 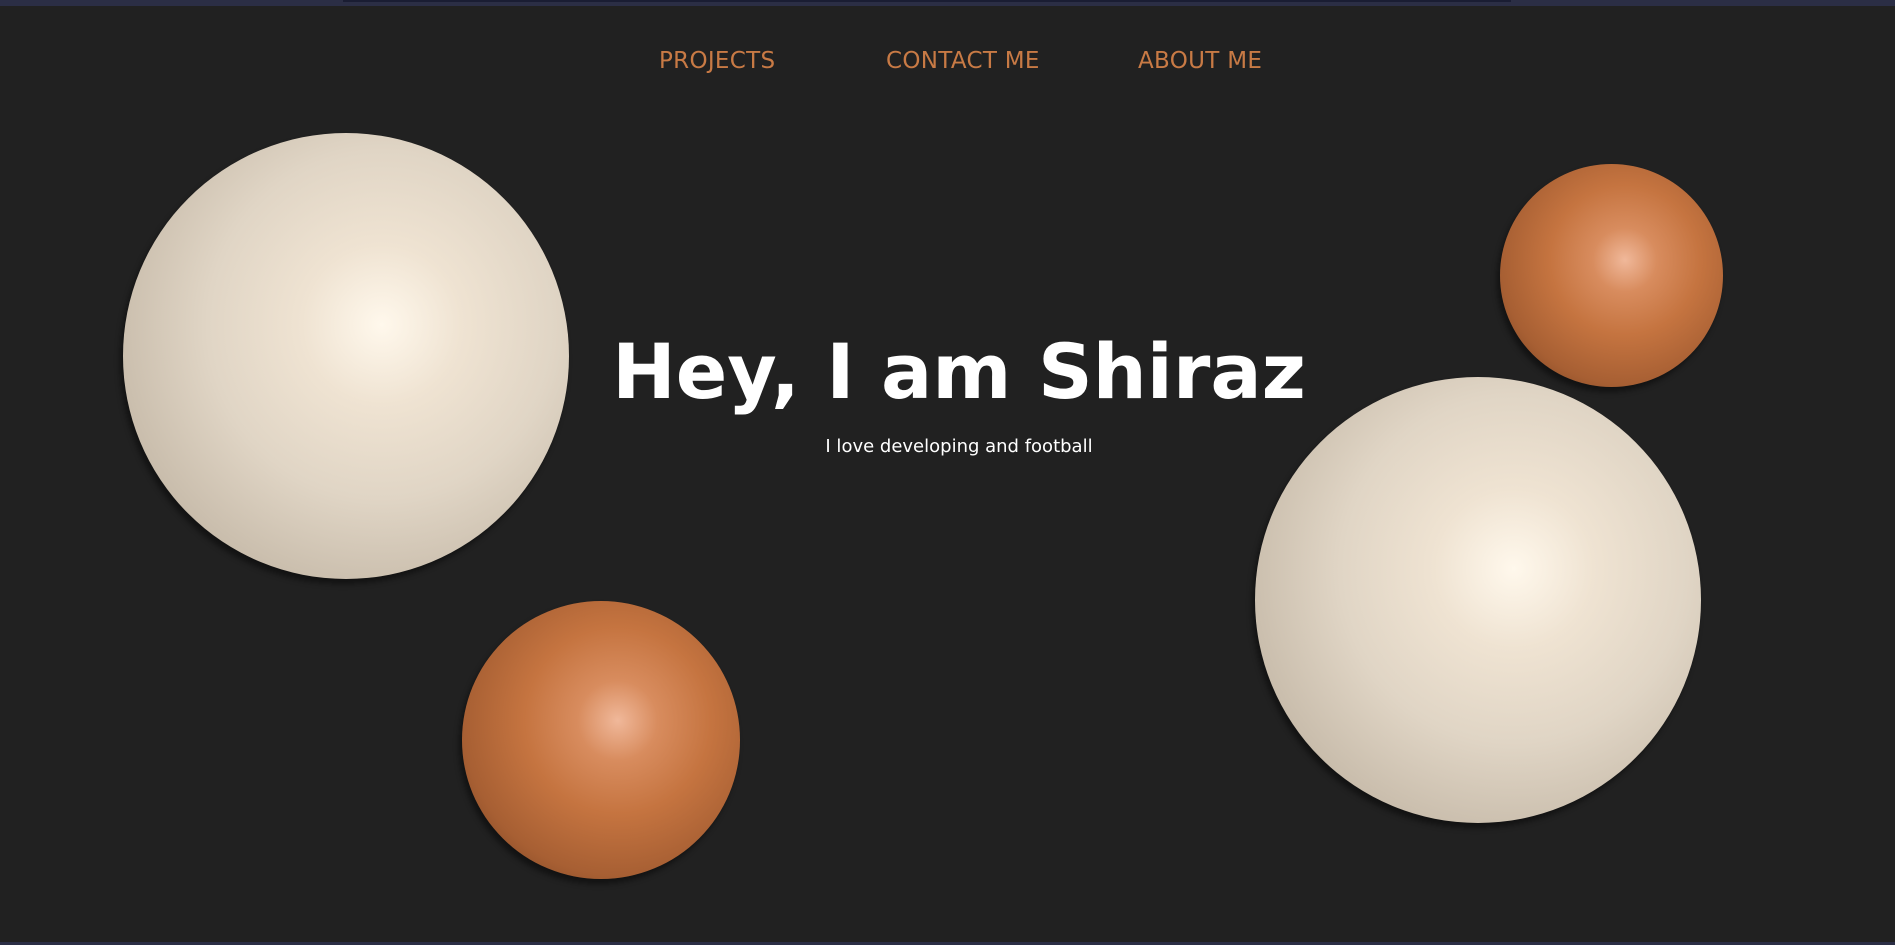 I want to click on nav-link-contact-me: CONTACT ME, so click(x=963, y=61).